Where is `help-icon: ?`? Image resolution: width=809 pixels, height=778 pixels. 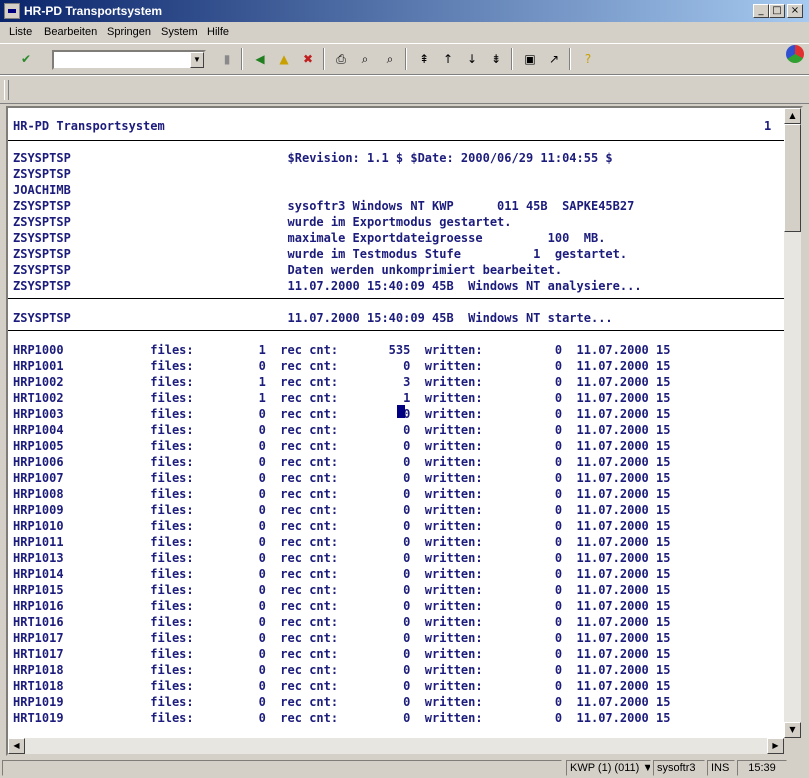
help-icon: ? is located at coordinates (588, 59).